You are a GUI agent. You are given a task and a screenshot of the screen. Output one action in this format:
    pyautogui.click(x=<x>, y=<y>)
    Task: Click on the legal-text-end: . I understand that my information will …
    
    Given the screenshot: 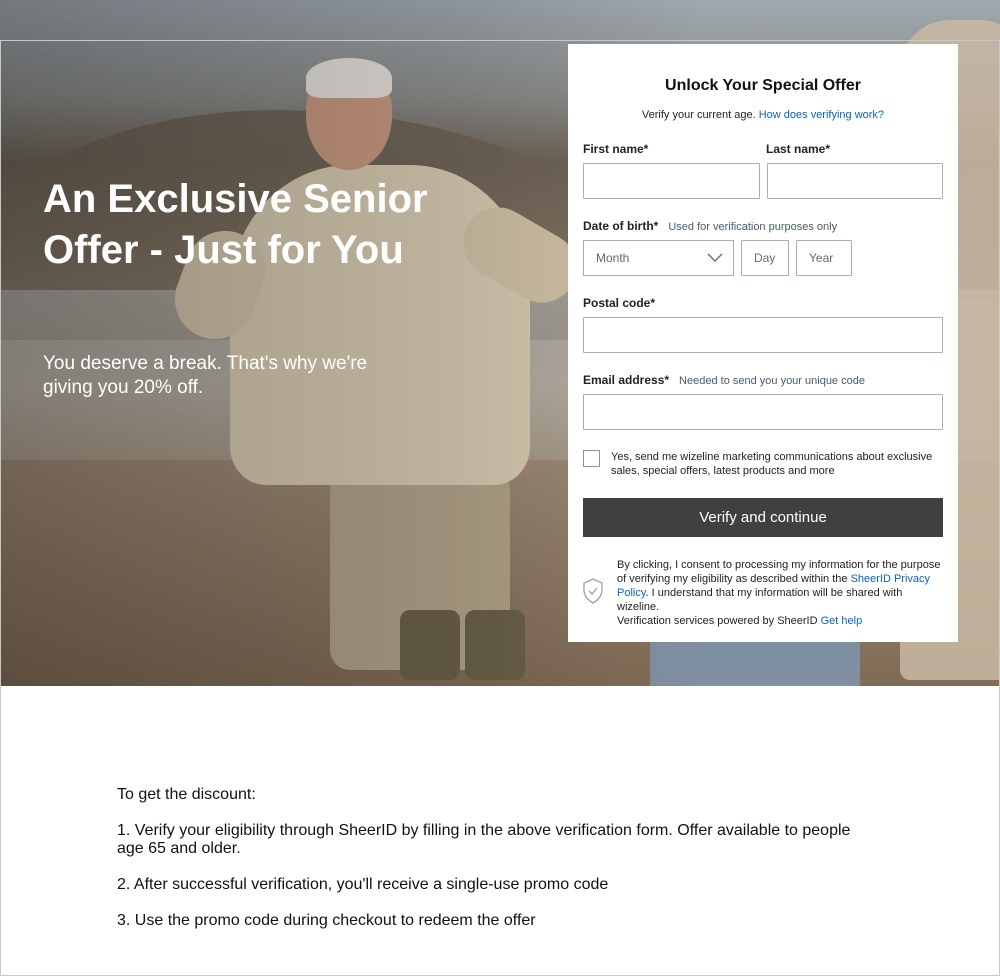 What is the action you would take?
    pyautogui.click(x=760, y=600)
    